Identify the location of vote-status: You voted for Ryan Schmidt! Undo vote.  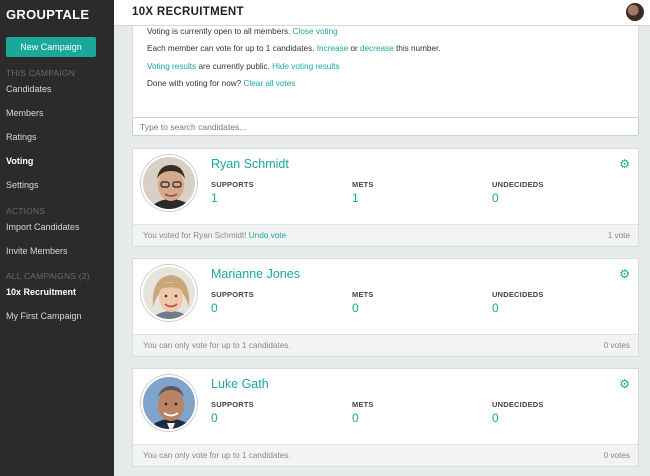
(214, 235).